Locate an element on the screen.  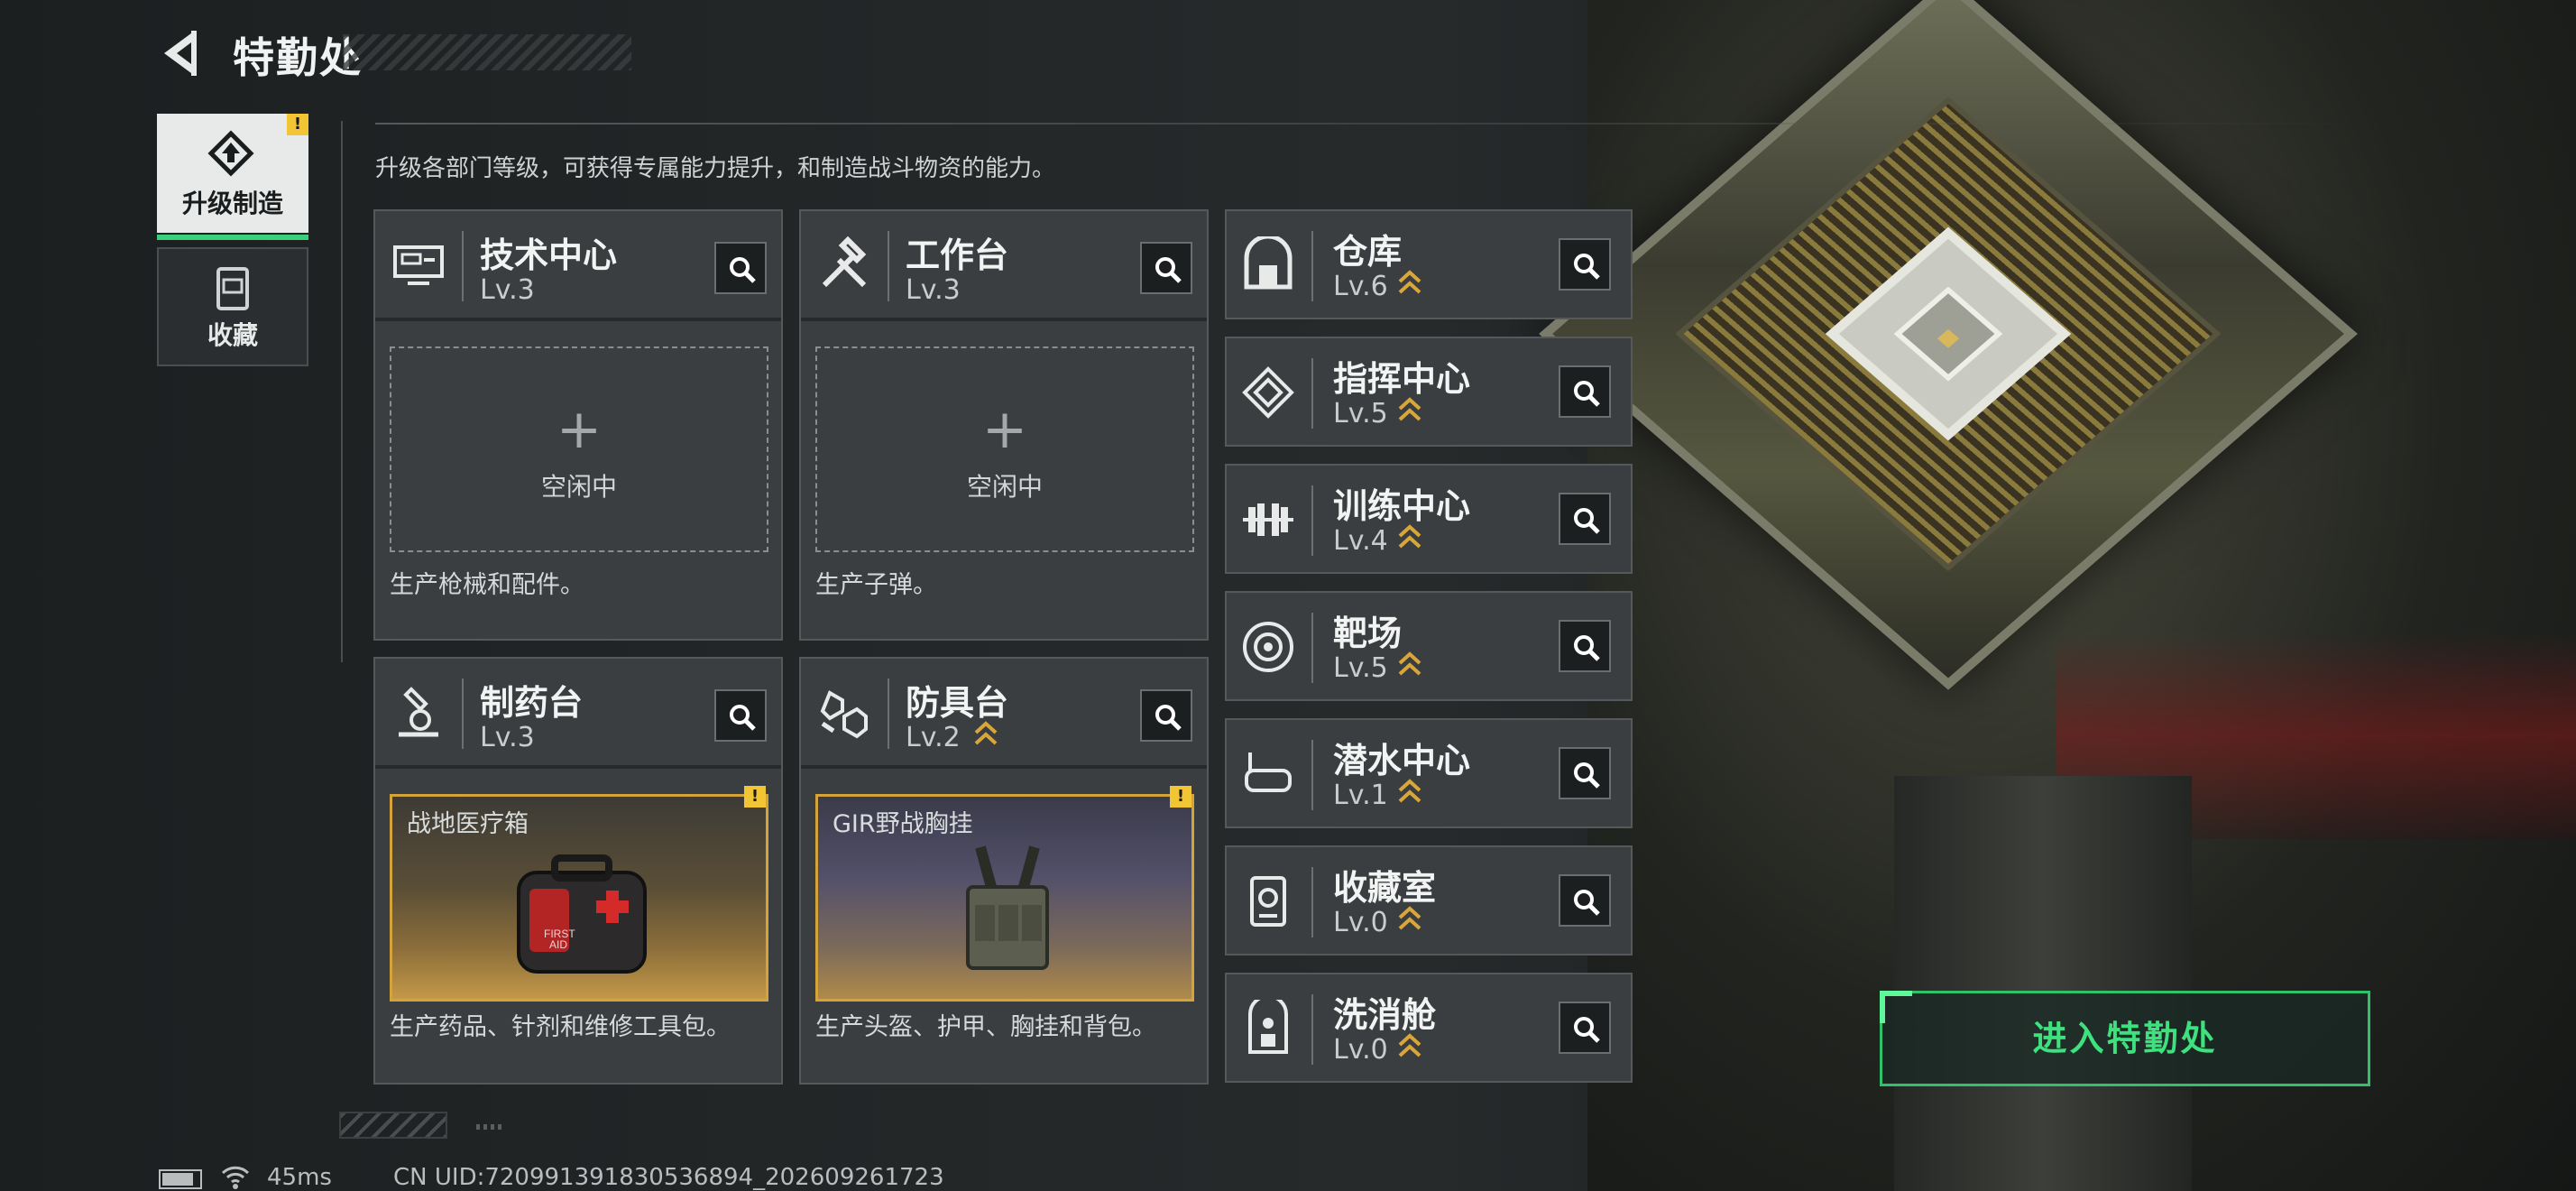
hammer-wrench-icon is located at coordinates (845, 262).